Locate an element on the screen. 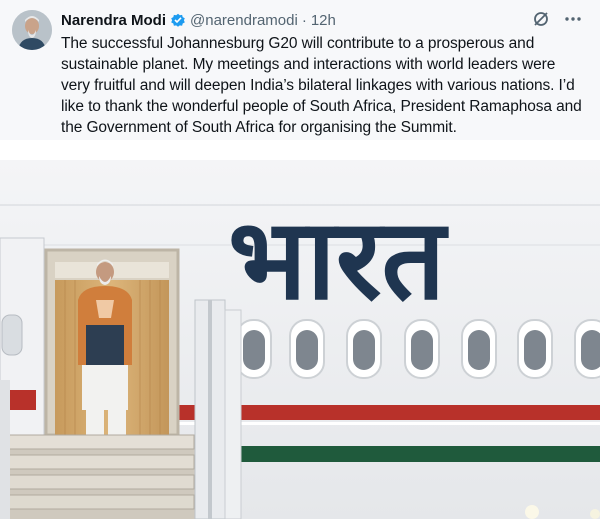 This screenshot has height=519, width=600. tweet-header: Narendra Modi @narendramodi · 12h is located at coordinates (198, 20).